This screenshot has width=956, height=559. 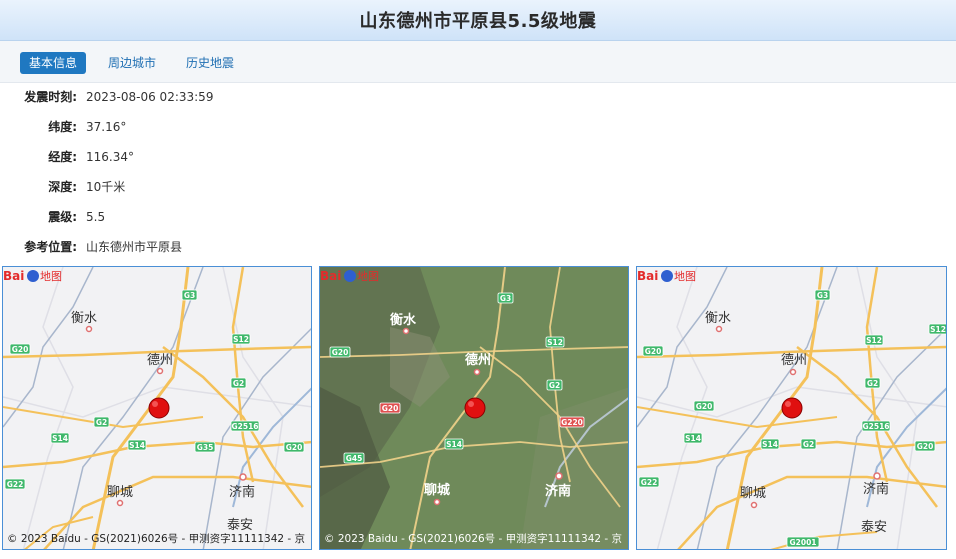 What do you see at coordinates (132, 63) in the screenshot?
I see `tab-nearby-cities: 周边城市` at bounding box center [132, 63].